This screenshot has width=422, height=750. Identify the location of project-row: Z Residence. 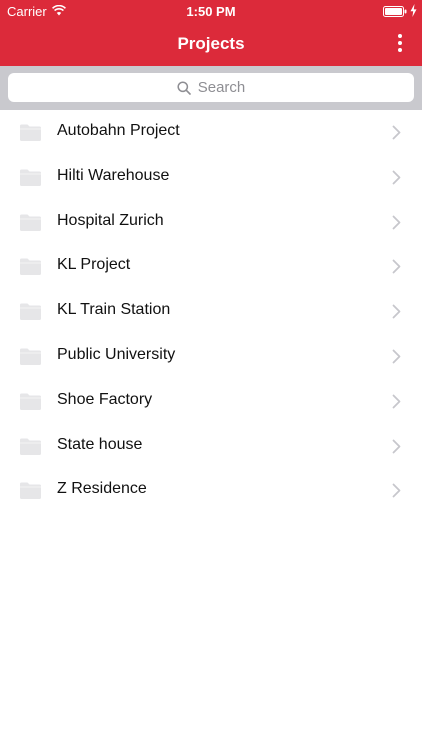
(211, 490).